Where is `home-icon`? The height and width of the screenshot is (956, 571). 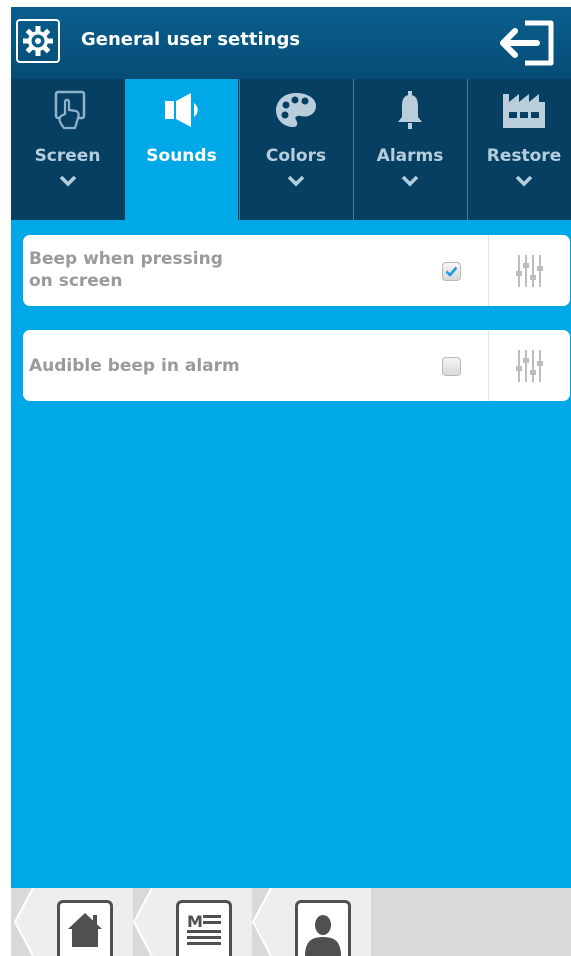 home-icon is located at coordinates (85, 930).